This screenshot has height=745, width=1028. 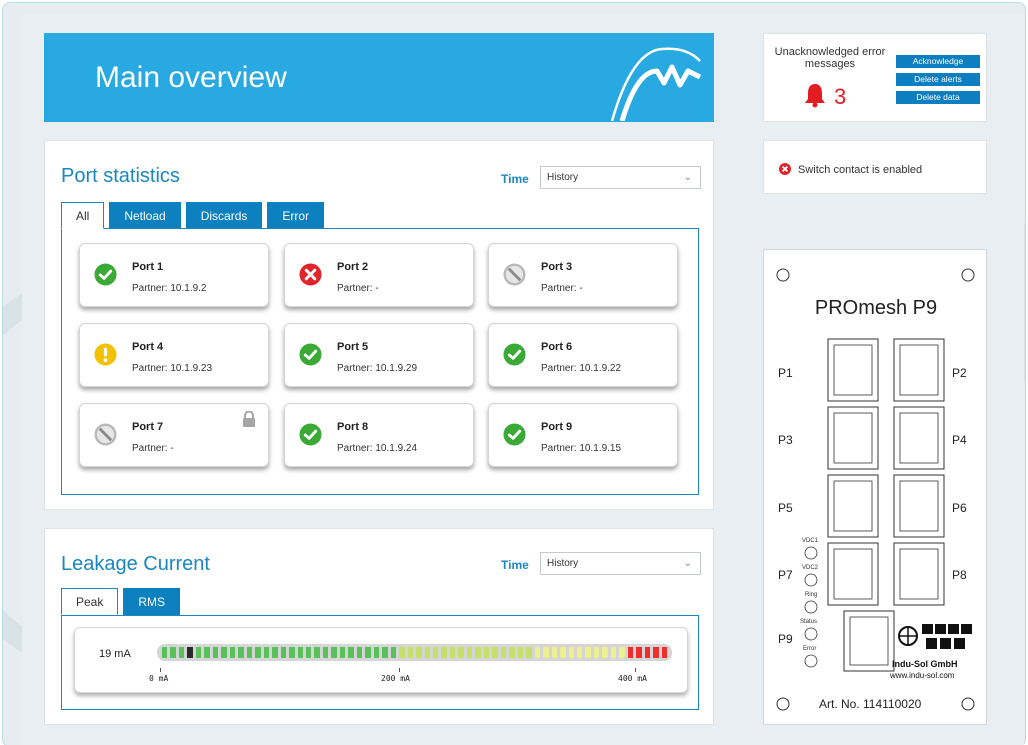 I want to click on tick-label-0: 0 mA, so click(x=159, y=678).